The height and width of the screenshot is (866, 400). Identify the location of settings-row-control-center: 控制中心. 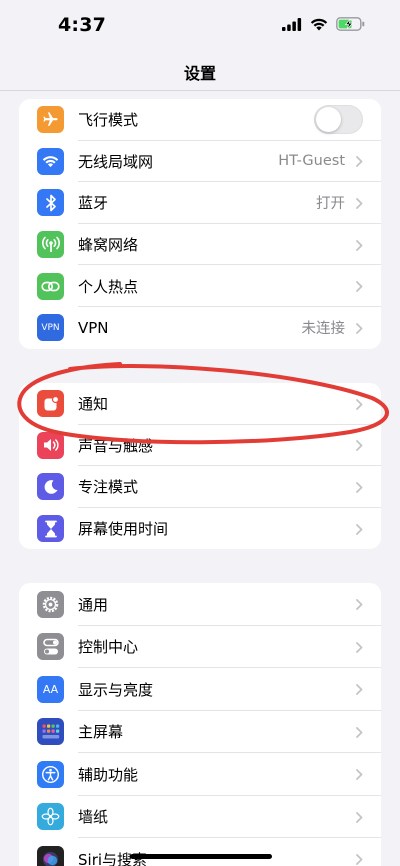
(200, 647).